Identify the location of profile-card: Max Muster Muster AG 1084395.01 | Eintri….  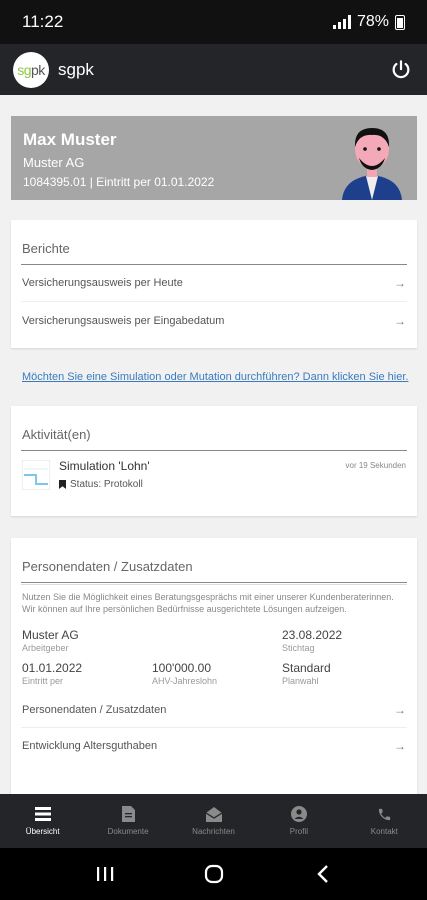
(214, 158).